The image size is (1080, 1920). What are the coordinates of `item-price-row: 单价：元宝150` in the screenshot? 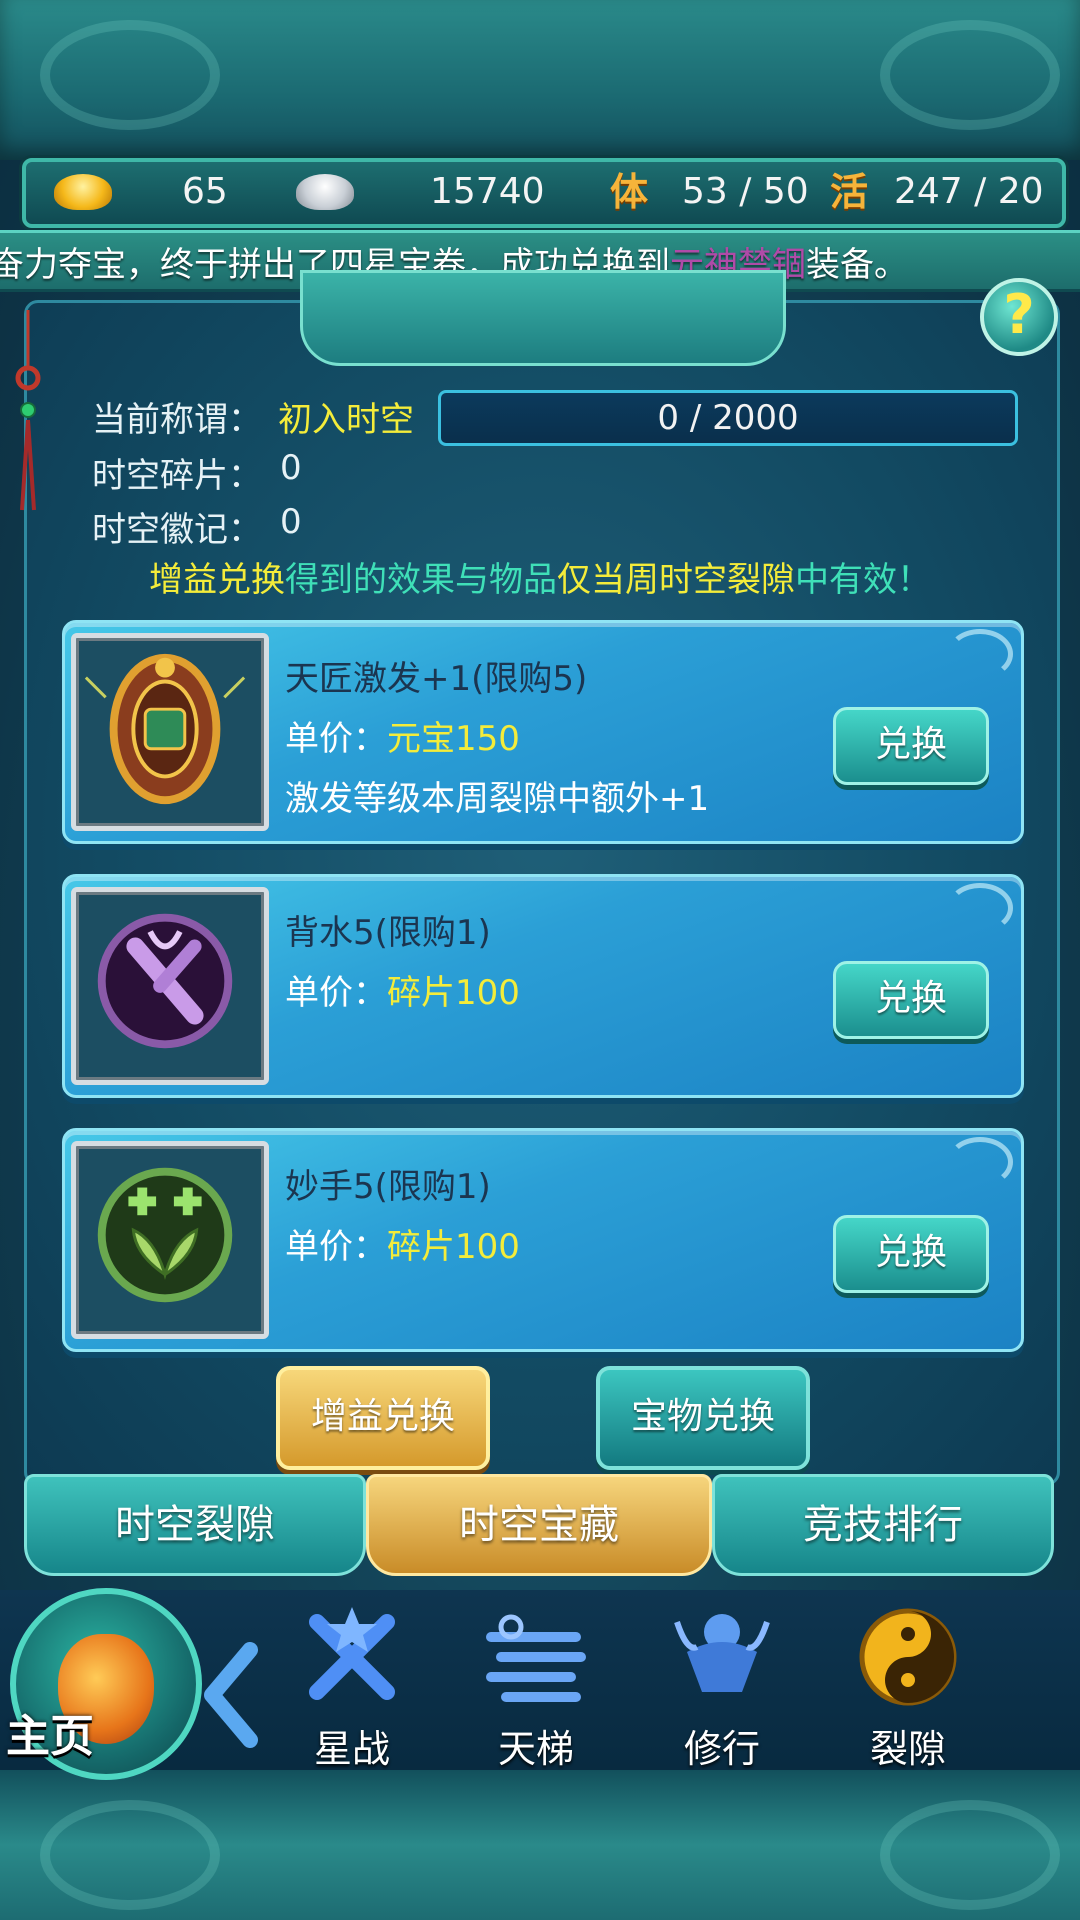 It's located at (402, 735).